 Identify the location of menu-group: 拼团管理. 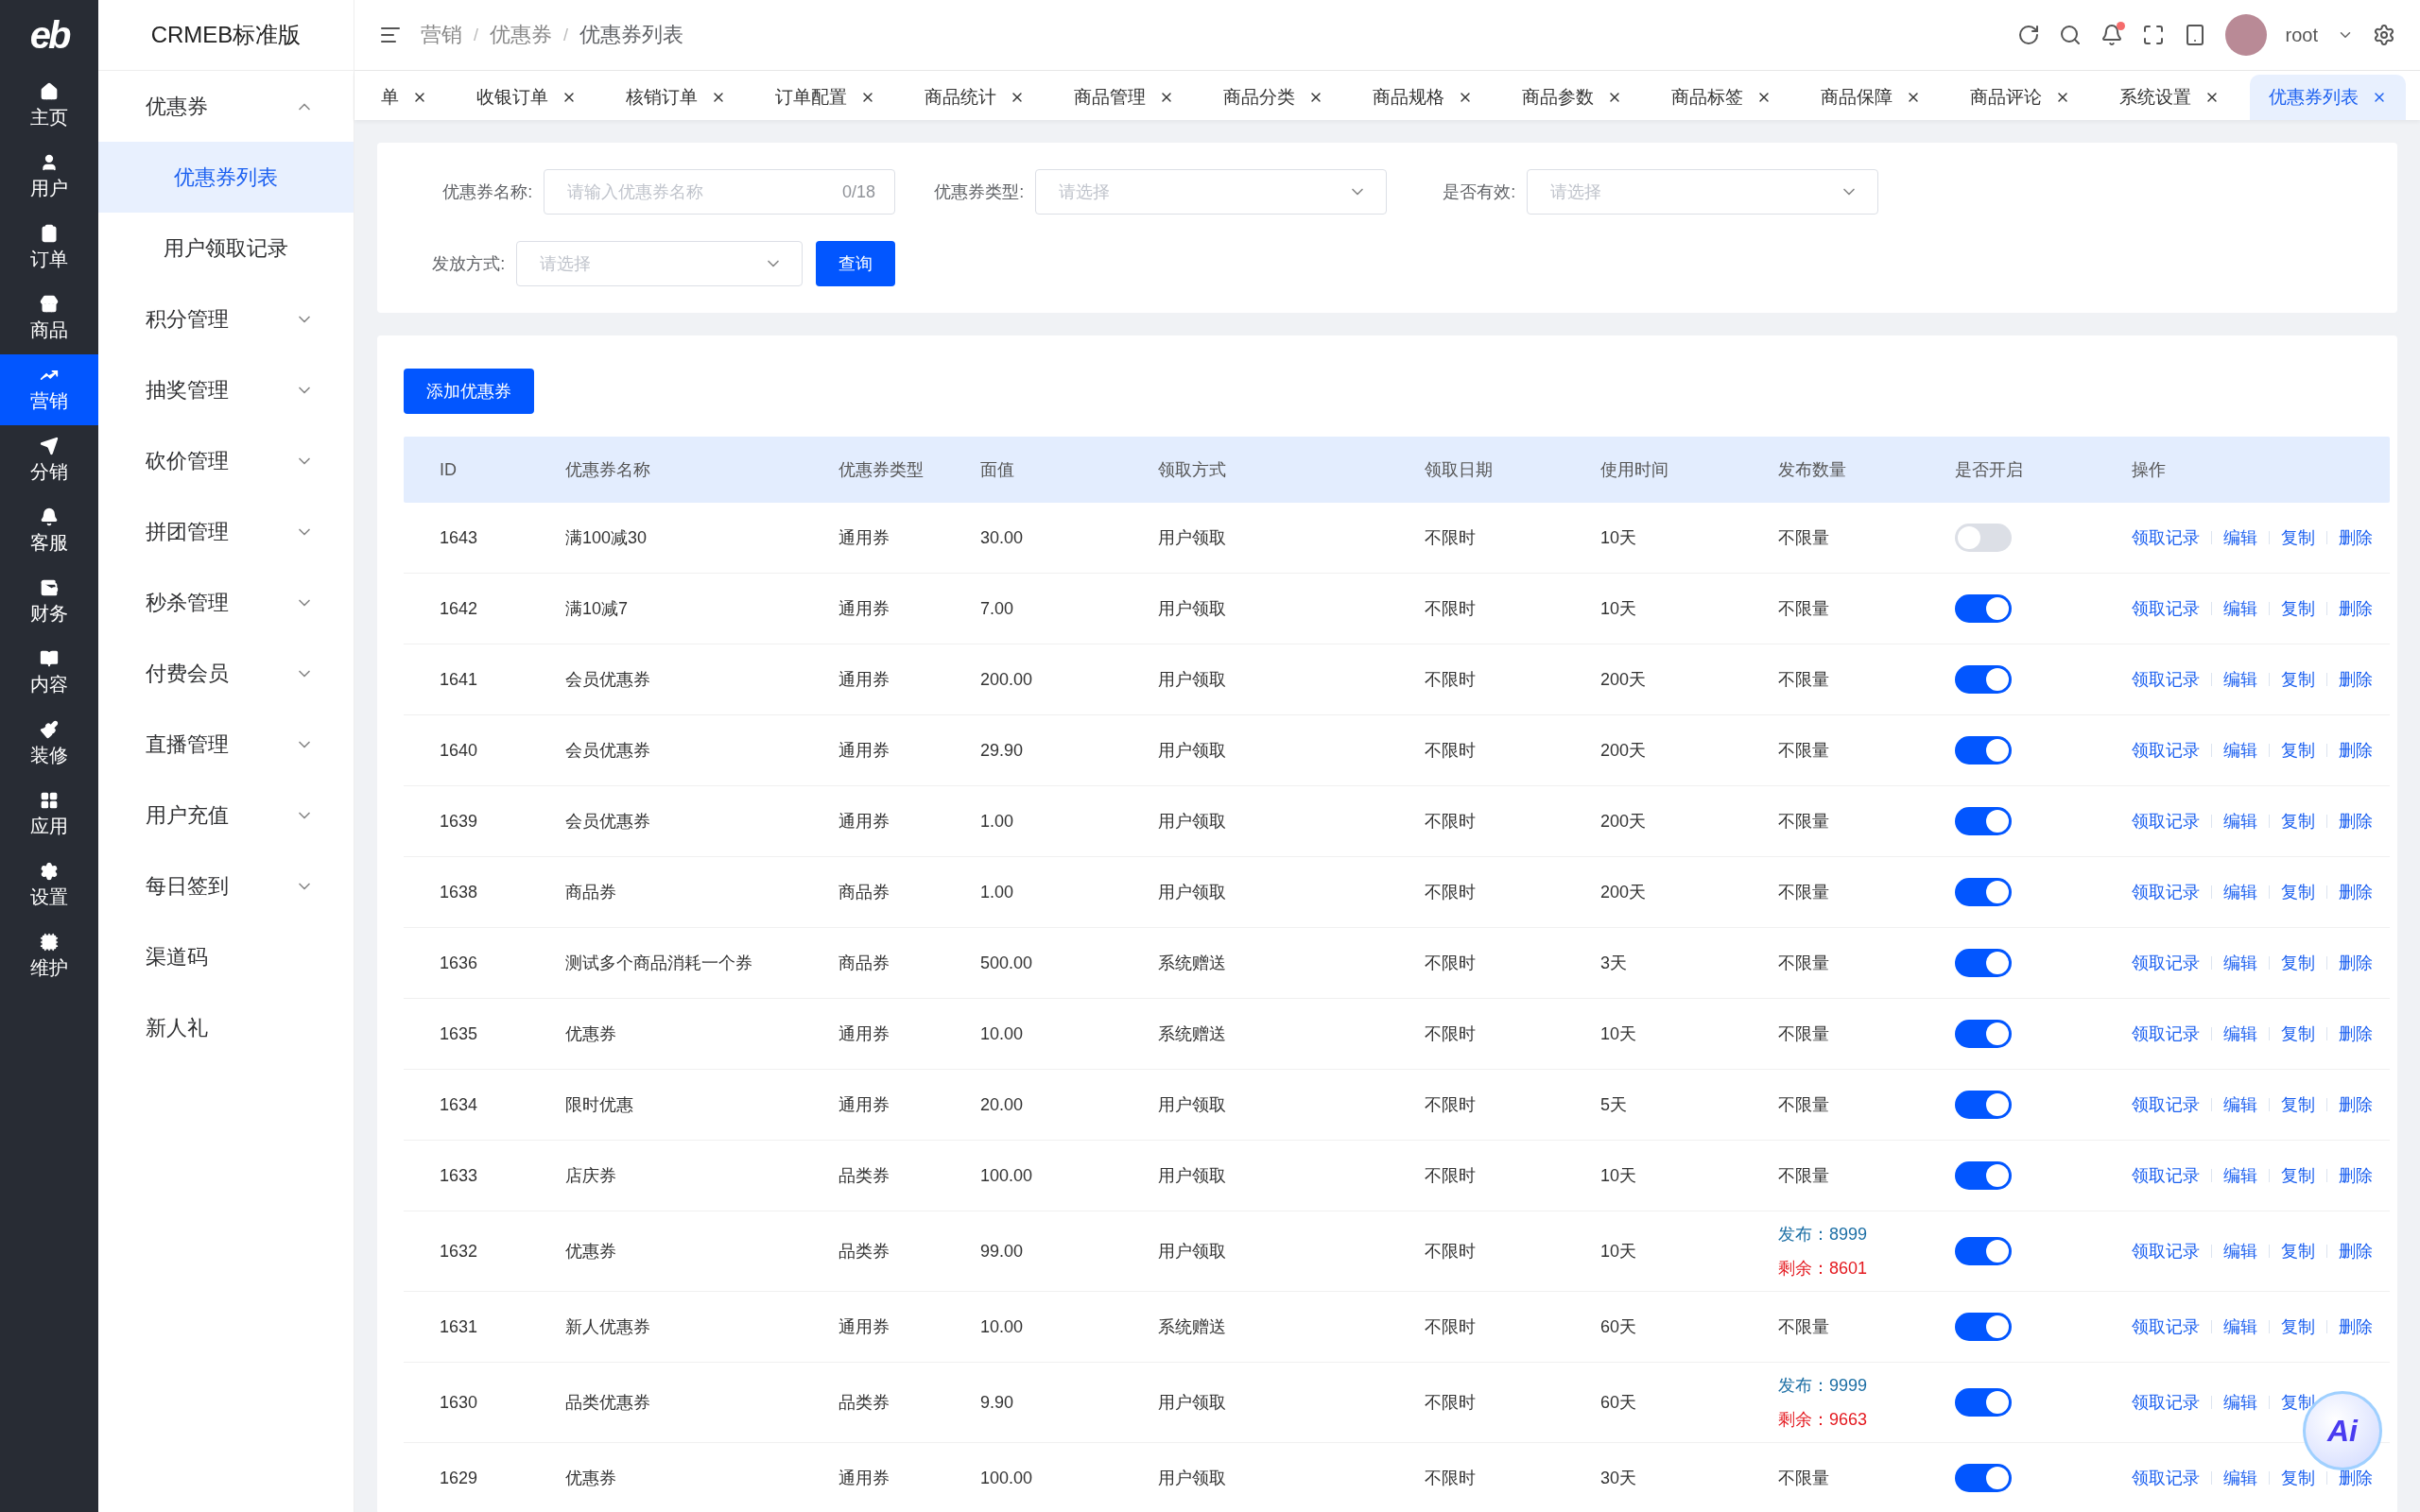
(226, 531).